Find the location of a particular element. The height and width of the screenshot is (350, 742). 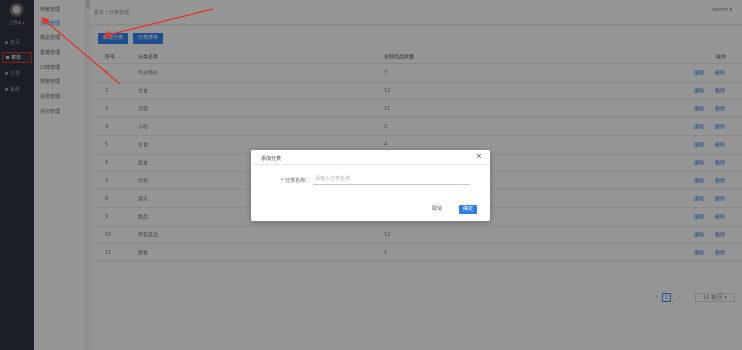

dialog-divider is located at coordinates (370, 164).